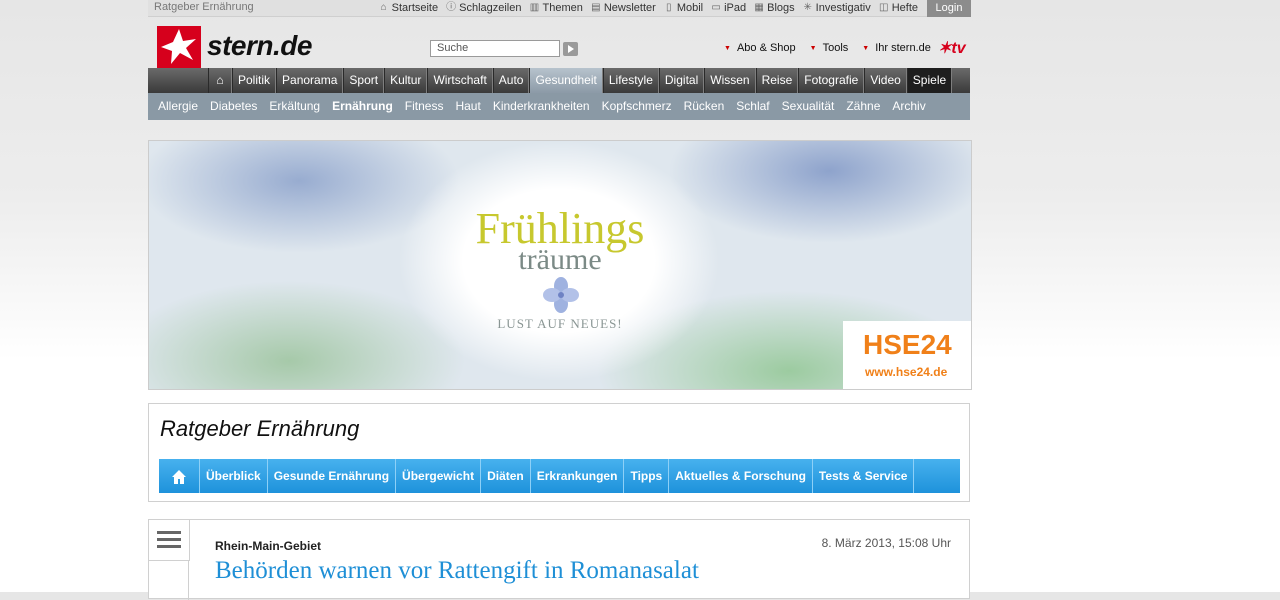 The width and height of the screenshot is (1280, 600). I want to click on header-link-ihr-stern: Ihr stern.de, so click(896, 48).